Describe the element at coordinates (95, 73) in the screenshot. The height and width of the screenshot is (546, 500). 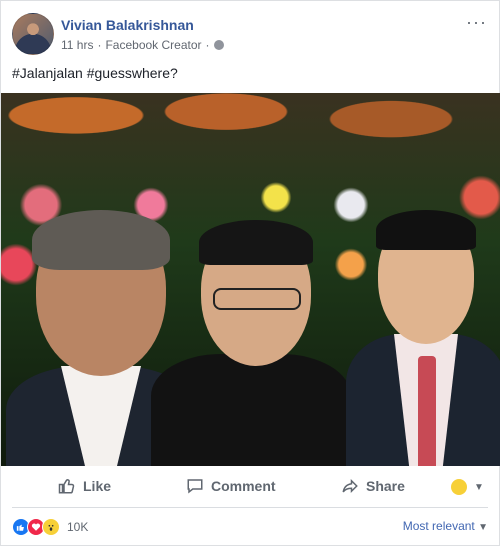
I see `post-text: #Jalanjalan #guesswhere?` at that location.